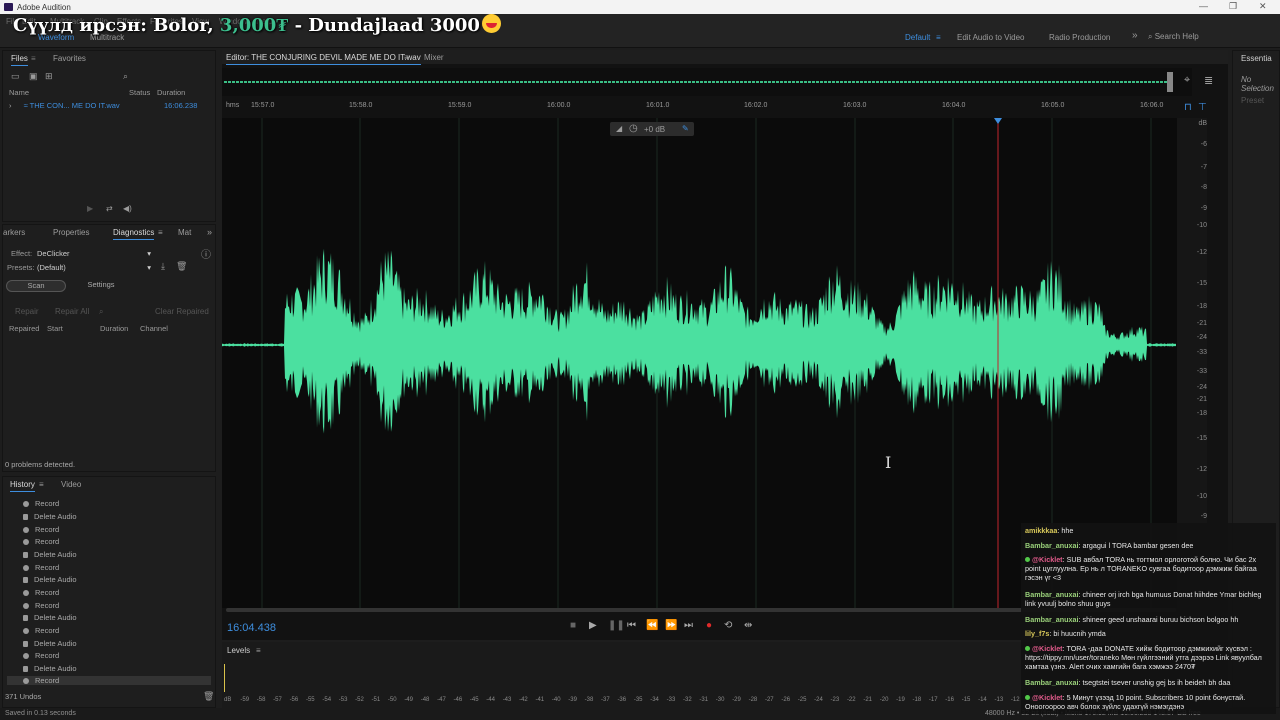 The height and width of the screenshot is (720, 1280). Describe the element at coordinates (182, 311) in the screenshot. I see `clear-repaired-button: Clear Repaired` at that location.